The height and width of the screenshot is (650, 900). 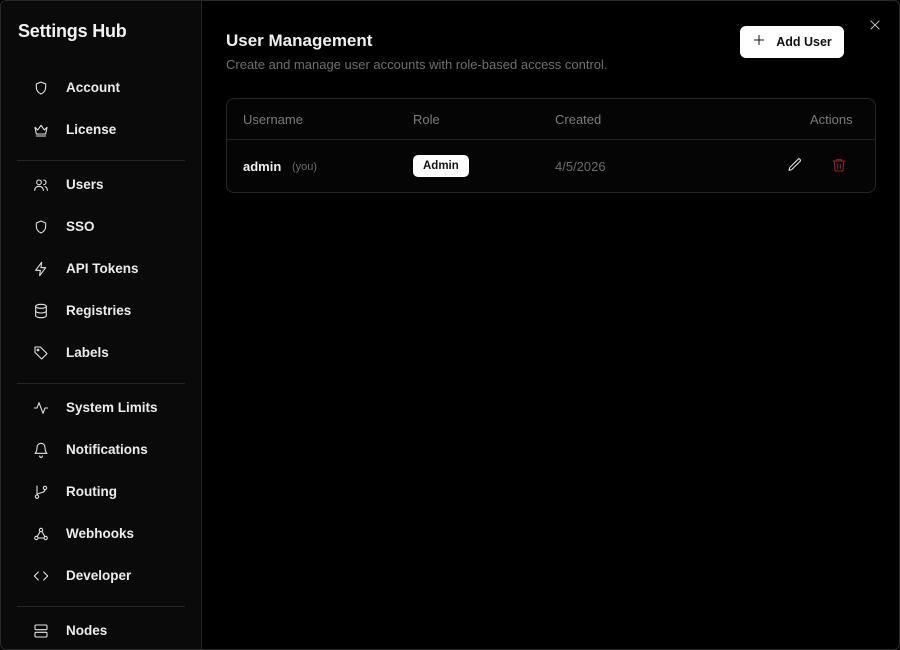 I want to click on username-cell: admin, so click(x=262, y=166).